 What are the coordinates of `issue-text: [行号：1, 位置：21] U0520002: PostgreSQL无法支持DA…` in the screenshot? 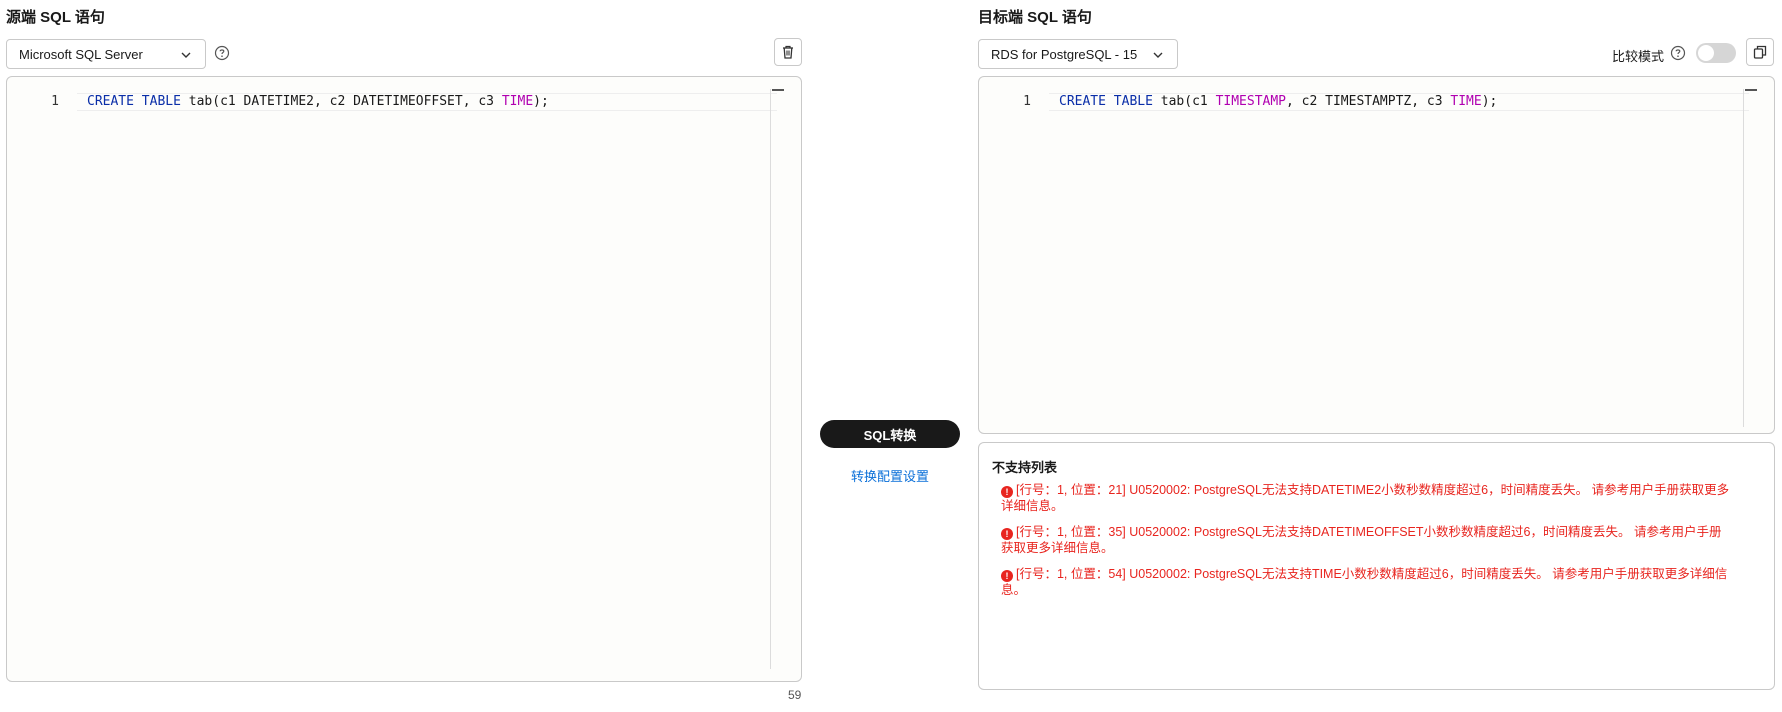 It's located at (1365, 498).